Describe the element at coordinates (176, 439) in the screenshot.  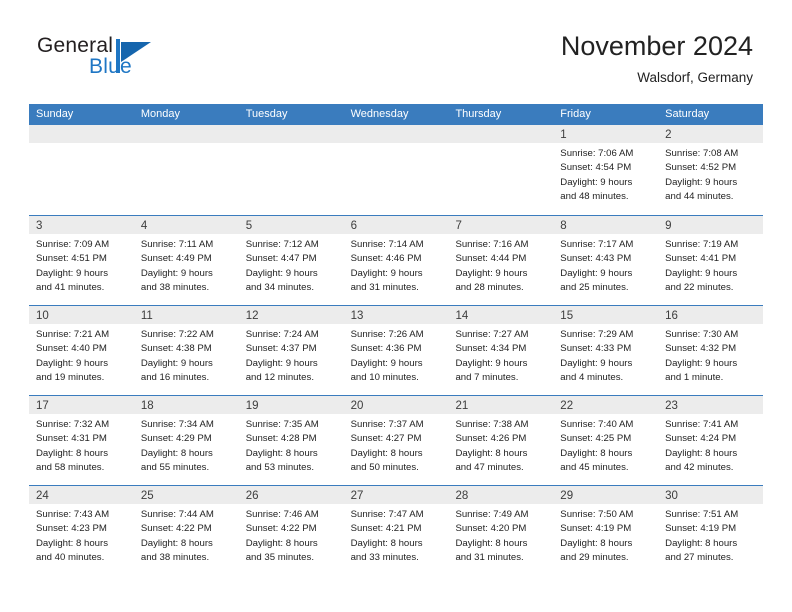
I see `day-detail-line: Sunset: 4:29 PM` at that location.